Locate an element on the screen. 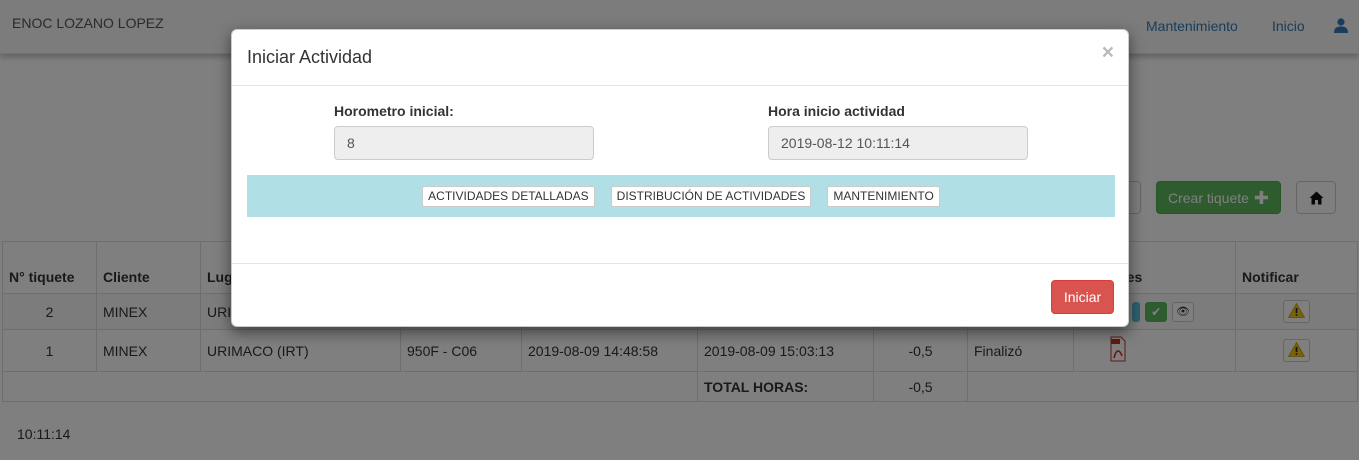 This screenshot has height=460, width=1359. iniciar-button: Iniciar is located at coordinates (1082, 297).